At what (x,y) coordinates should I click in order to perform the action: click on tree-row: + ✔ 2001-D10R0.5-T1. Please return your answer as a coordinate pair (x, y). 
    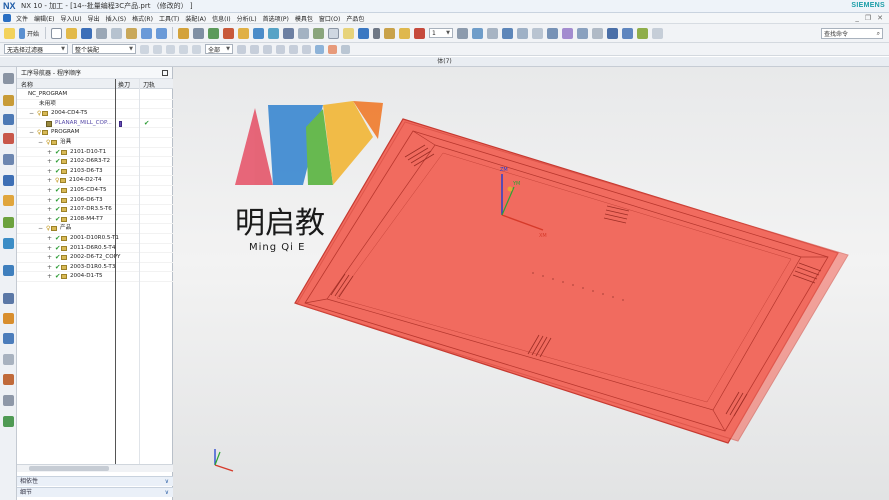
    Looking at the image, I should click on (95, 239).